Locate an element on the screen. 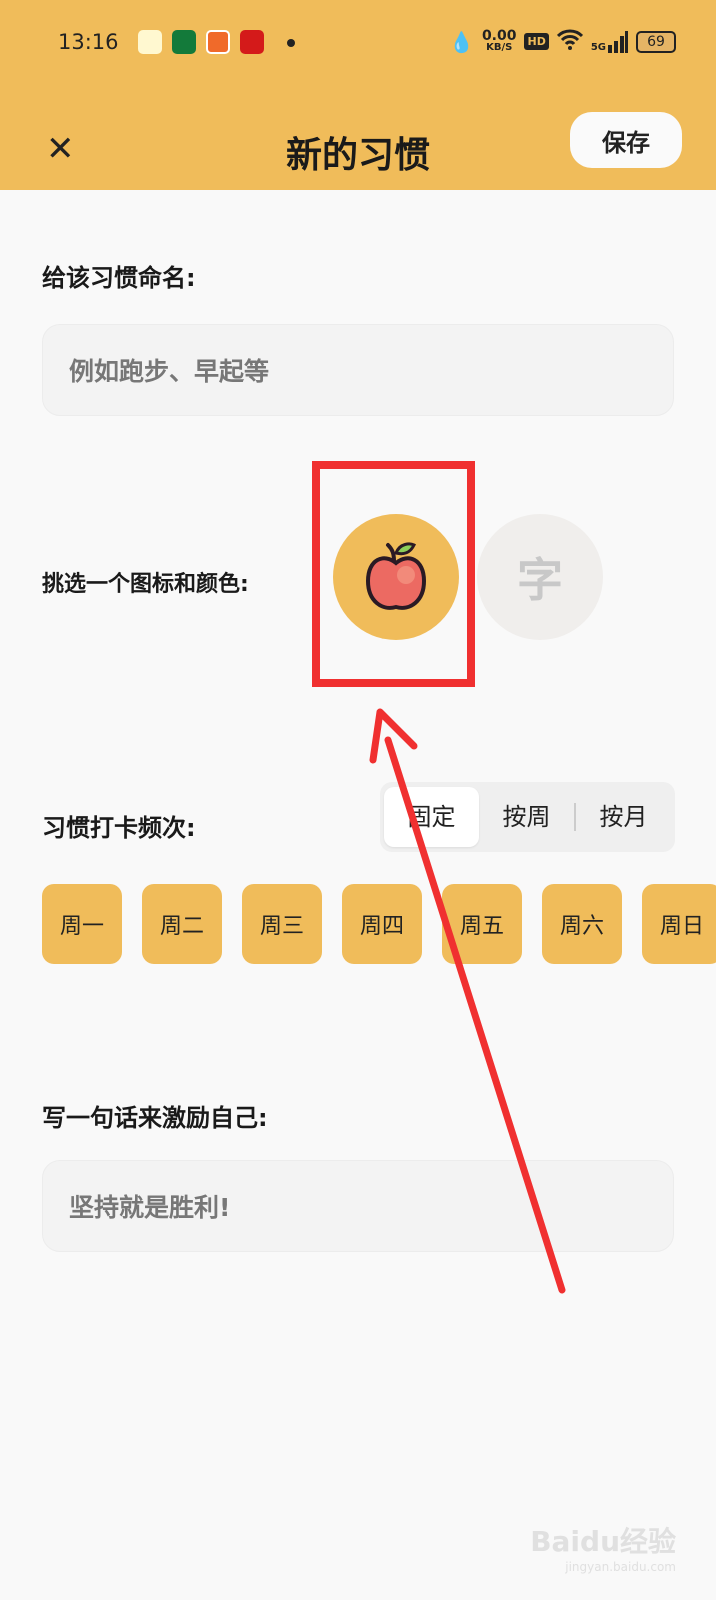 The height and width of the screenshot is (1600, 716). annotation-arrow is located at coordinates (475, 1015).